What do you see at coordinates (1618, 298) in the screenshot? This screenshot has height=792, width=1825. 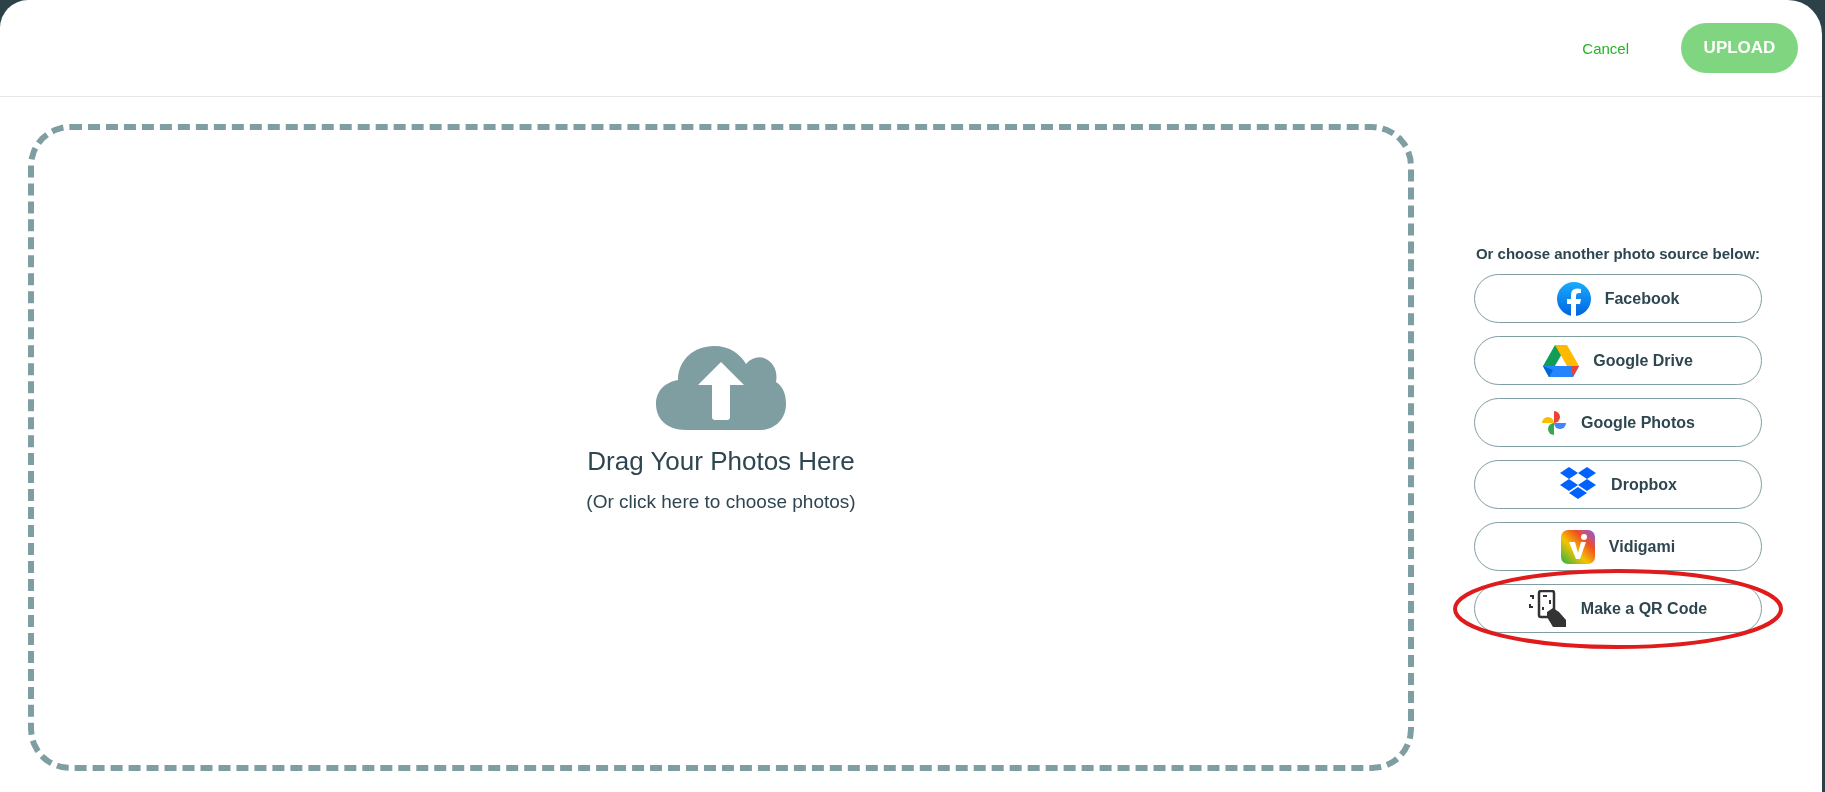 I see `source-button: Facebook` at bounding box center [1618, 298].